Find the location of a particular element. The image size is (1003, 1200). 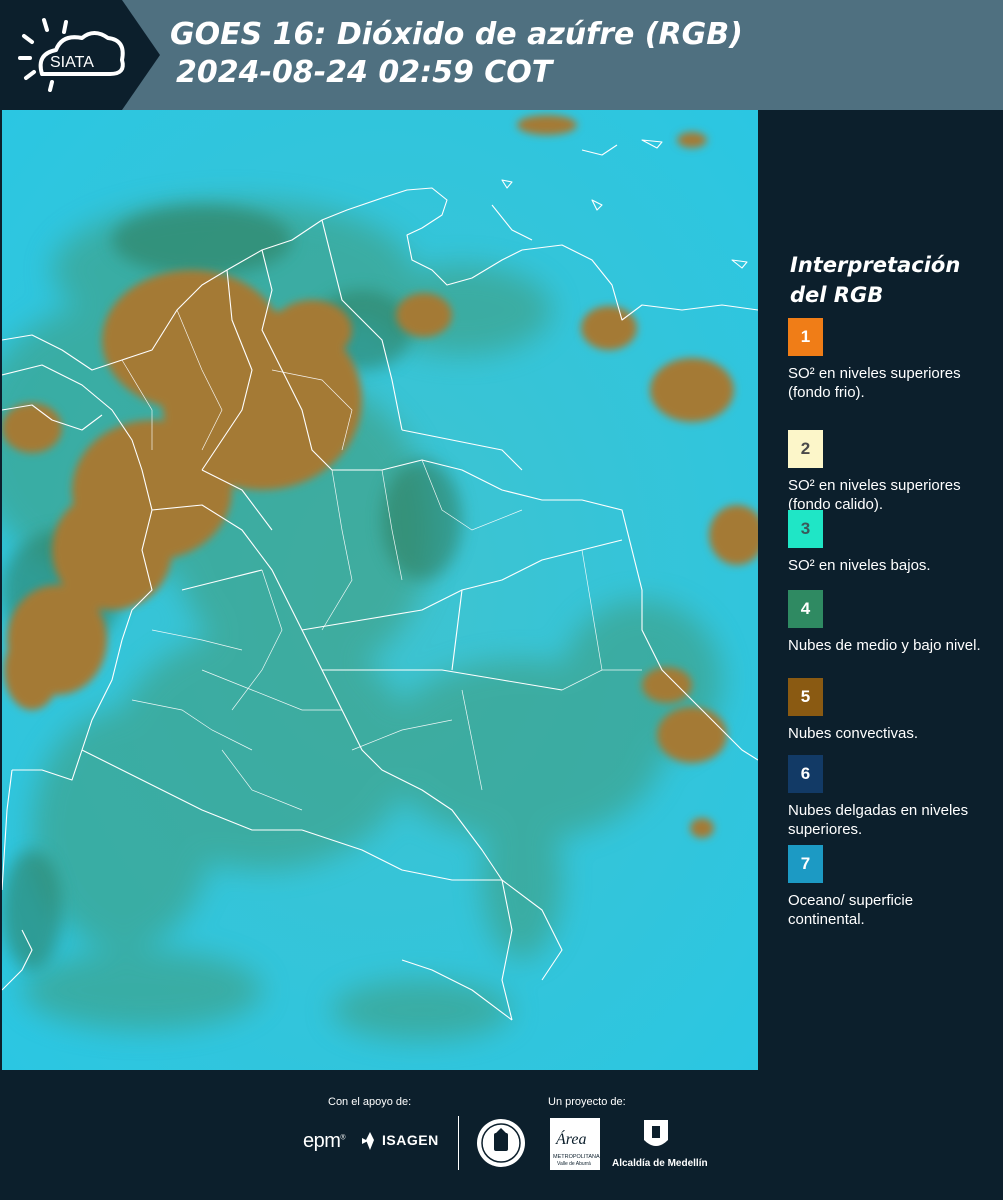

legend-swatch: 2 is located at coordinates (805, 449).